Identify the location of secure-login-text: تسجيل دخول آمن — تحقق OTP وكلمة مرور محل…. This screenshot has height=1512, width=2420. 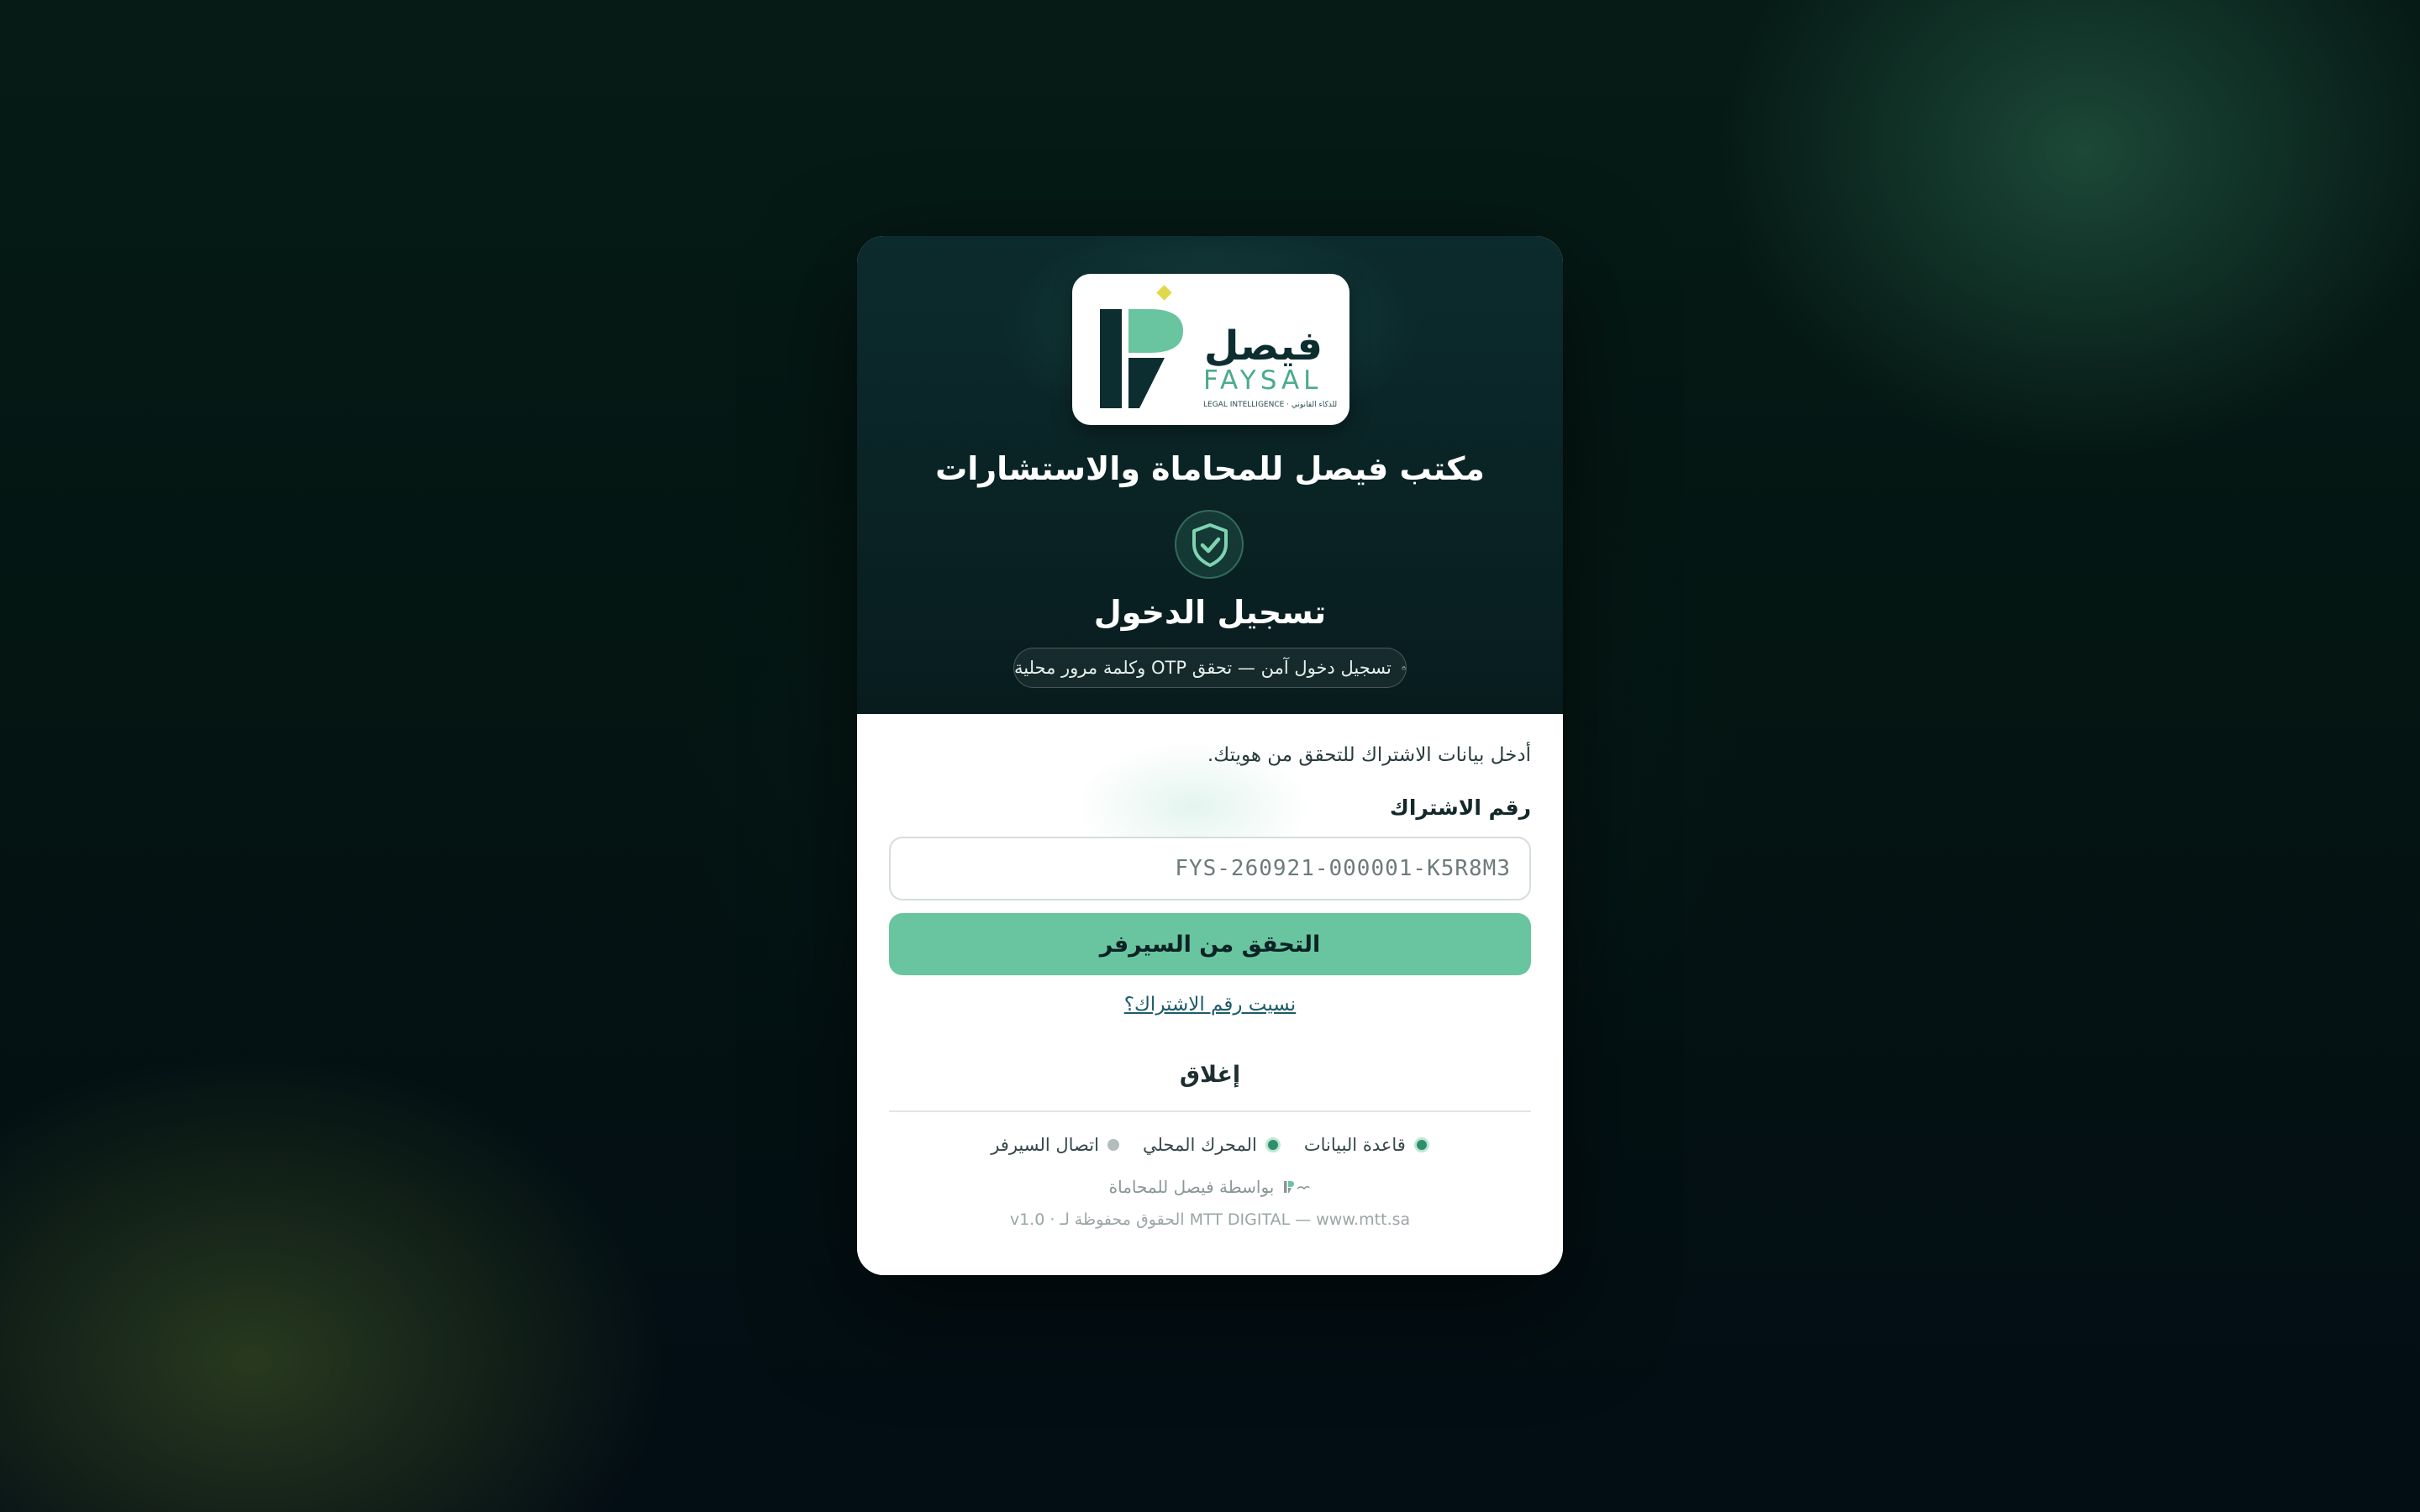
(1203, 668).